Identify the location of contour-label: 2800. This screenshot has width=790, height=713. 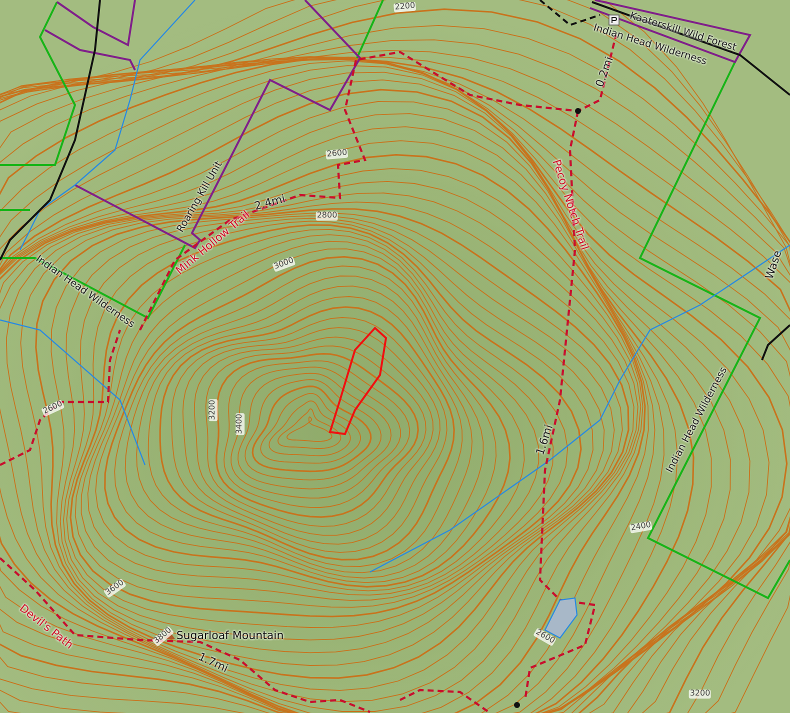
(327, 216).